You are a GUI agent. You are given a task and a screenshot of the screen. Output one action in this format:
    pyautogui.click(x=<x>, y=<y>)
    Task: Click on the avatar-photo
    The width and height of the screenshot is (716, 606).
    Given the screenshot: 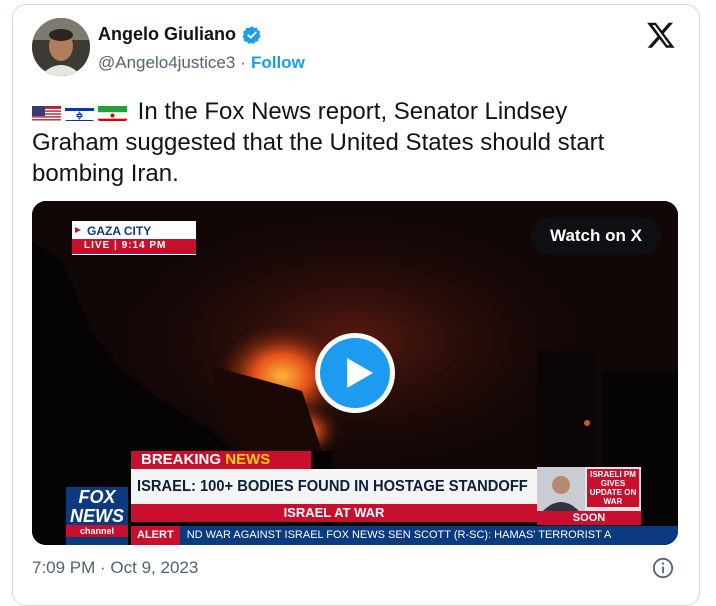 What is the action you would take?
    pyautogui.click(x=61, y=47)
    